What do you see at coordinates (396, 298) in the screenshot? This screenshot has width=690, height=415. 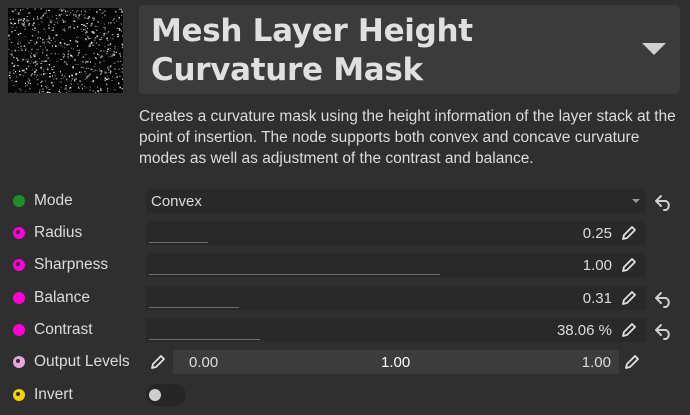 I see `balance-slider: 0.31` at bounding box center [396, 298].